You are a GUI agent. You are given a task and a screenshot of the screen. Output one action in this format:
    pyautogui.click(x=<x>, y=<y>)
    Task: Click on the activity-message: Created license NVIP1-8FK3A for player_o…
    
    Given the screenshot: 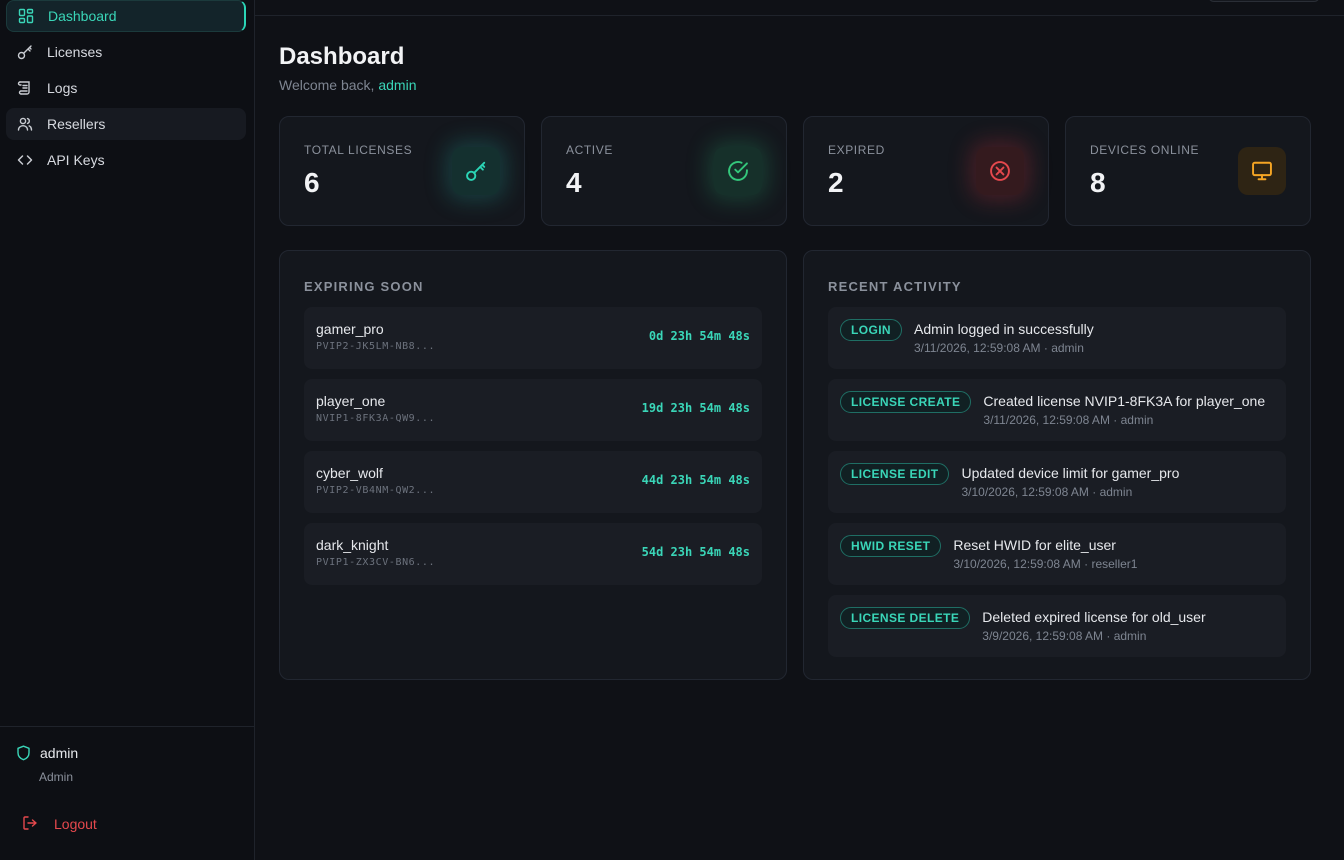 What is the action you would take?
    pyautogui.click(x=1124, y=401)
    